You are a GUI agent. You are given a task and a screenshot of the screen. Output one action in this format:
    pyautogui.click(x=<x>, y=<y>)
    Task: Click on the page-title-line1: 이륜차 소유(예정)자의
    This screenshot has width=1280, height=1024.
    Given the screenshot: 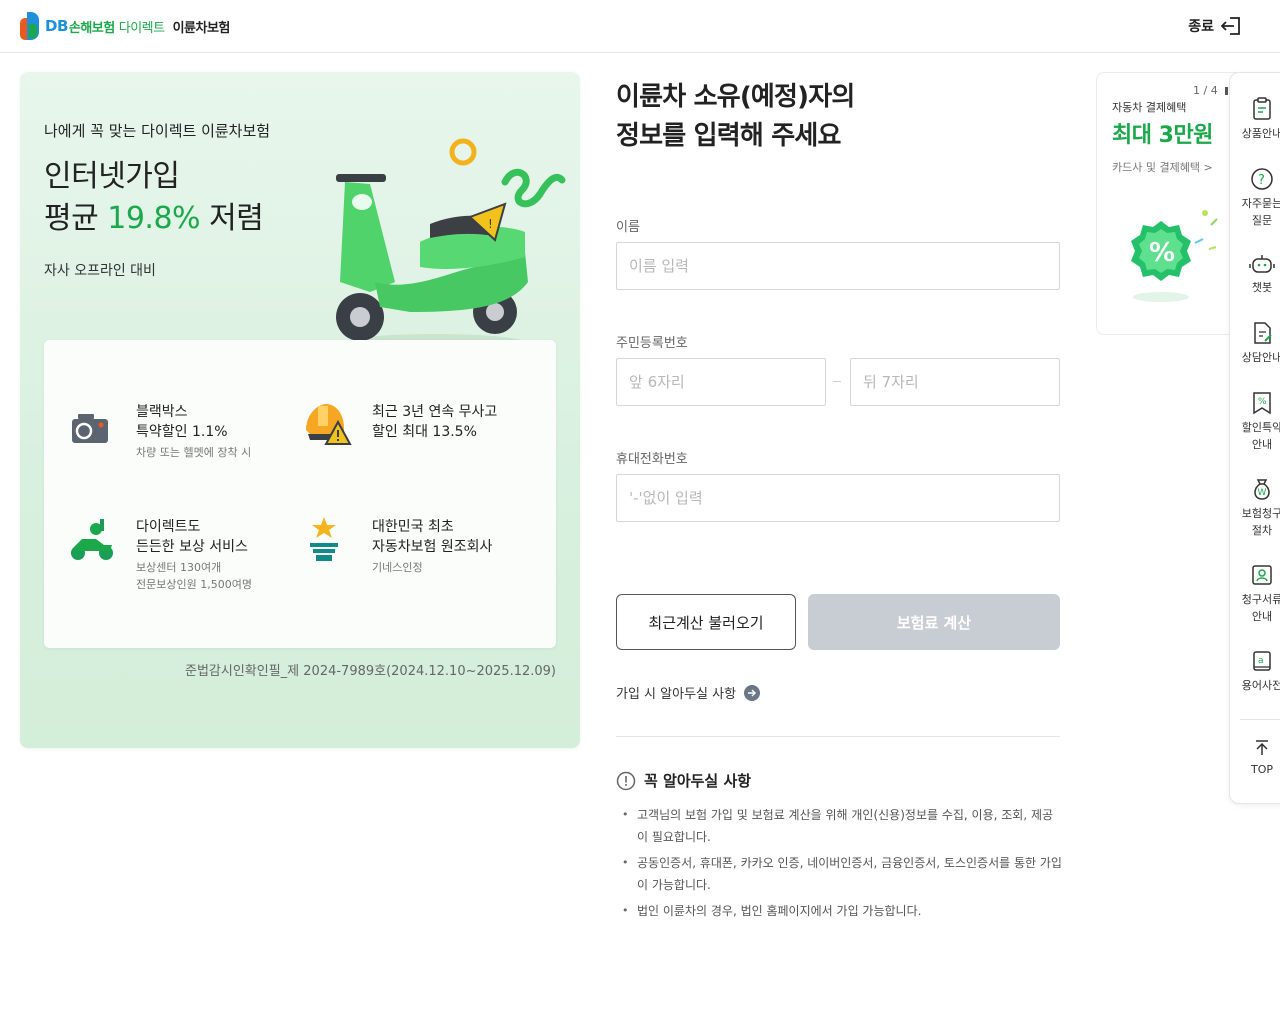 What is the action you would take?
    pyautogui.click(x=735, y=97)
    